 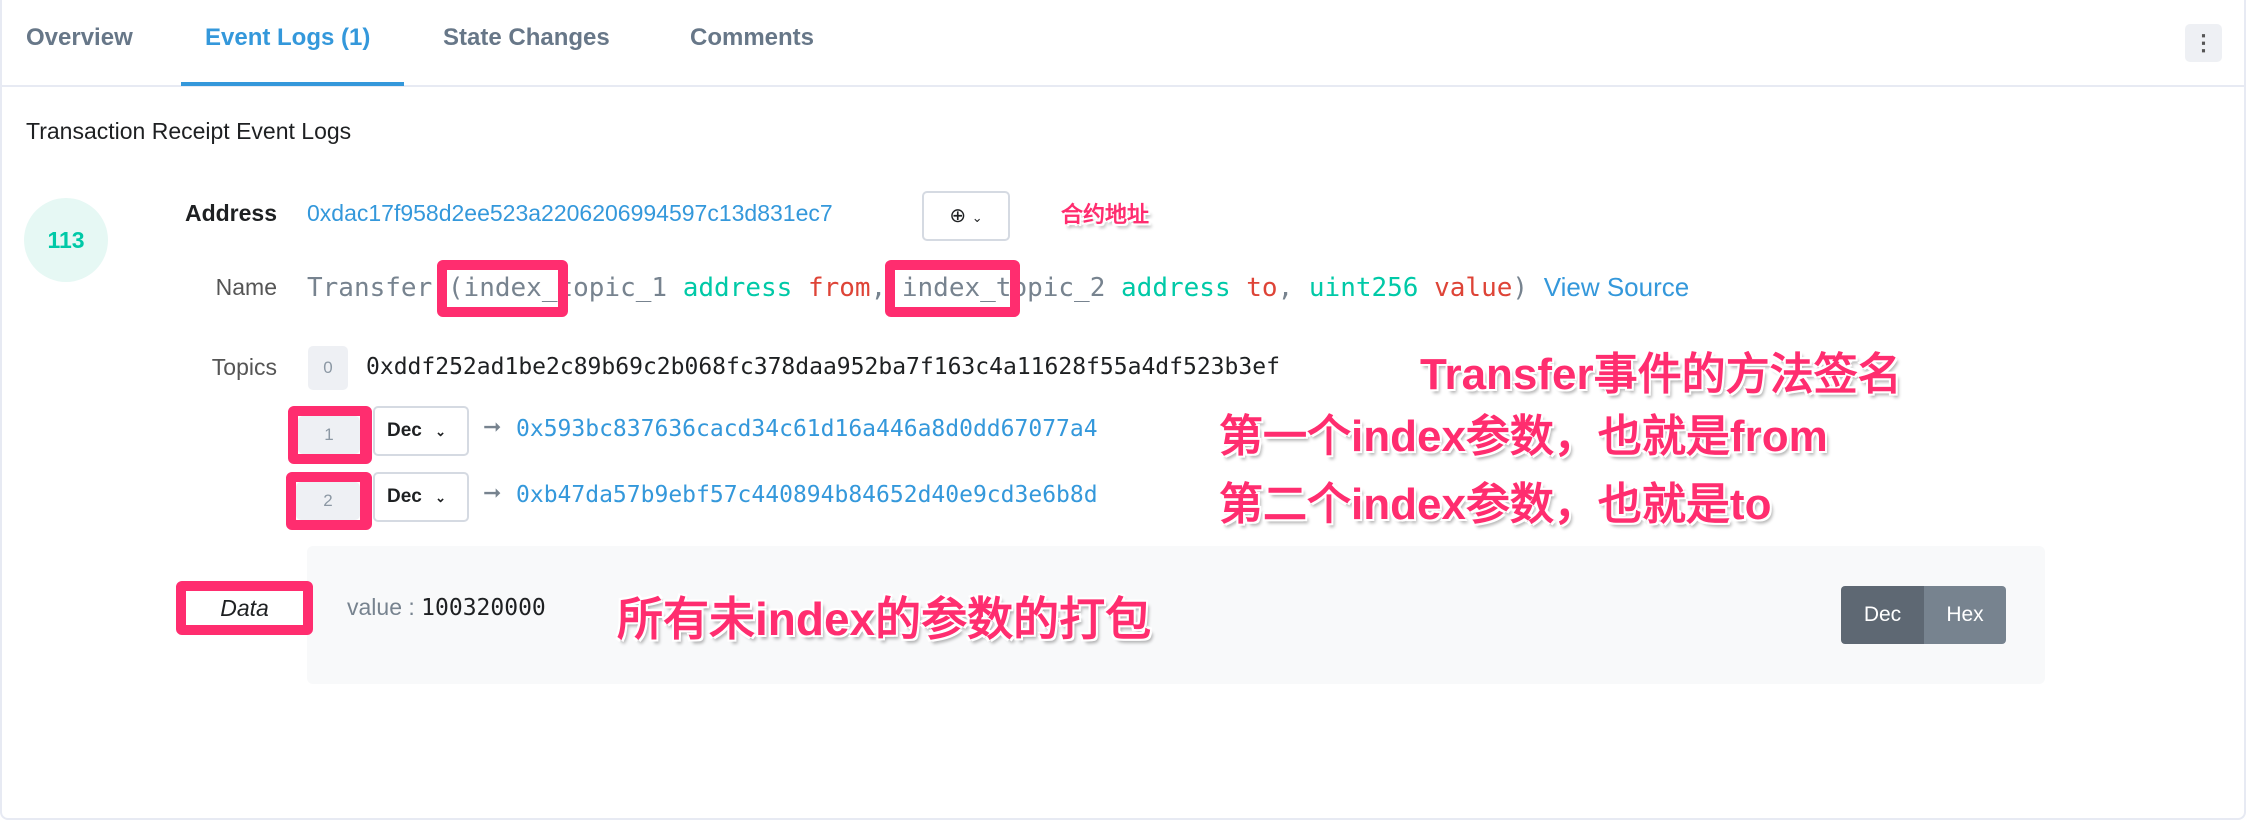 What do you see at coordinates (329, 435) in the screenshot?
I see `topic-index-badge: 1` at bounding box center [329, 435].